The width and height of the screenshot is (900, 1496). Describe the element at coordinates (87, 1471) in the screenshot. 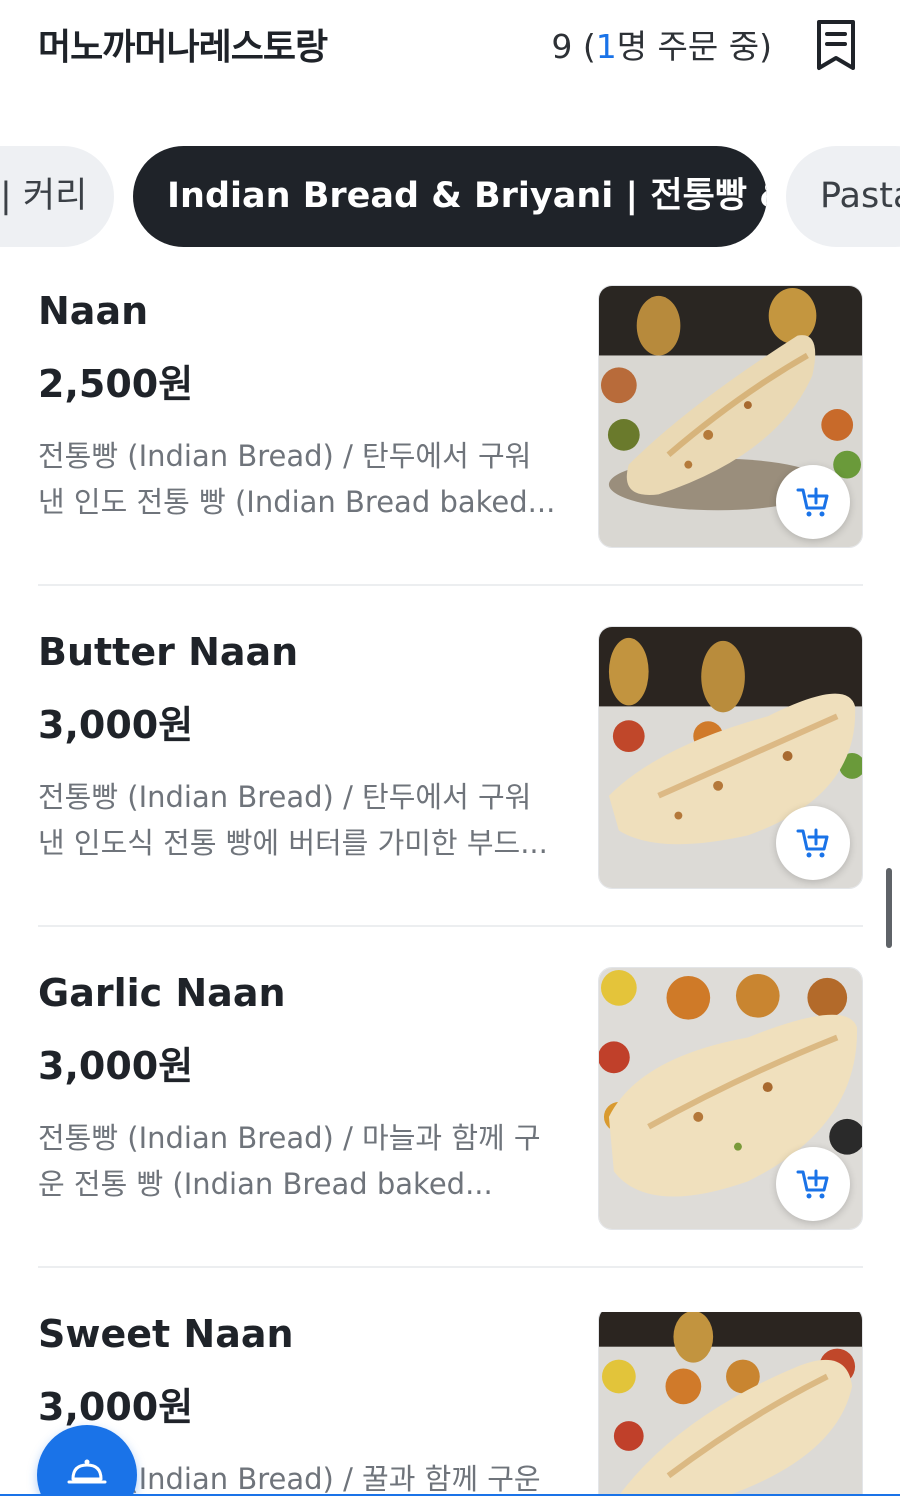

I see `service-bell-icon` at that location.